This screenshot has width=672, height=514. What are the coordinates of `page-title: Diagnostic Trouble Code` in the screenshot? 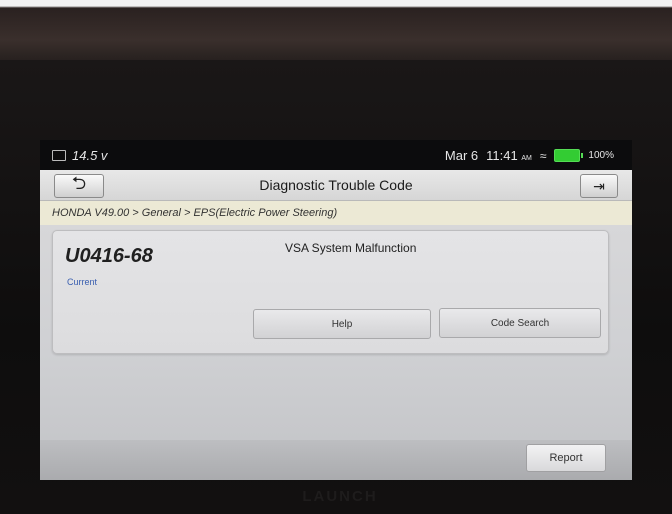 It's located at (336, 185).